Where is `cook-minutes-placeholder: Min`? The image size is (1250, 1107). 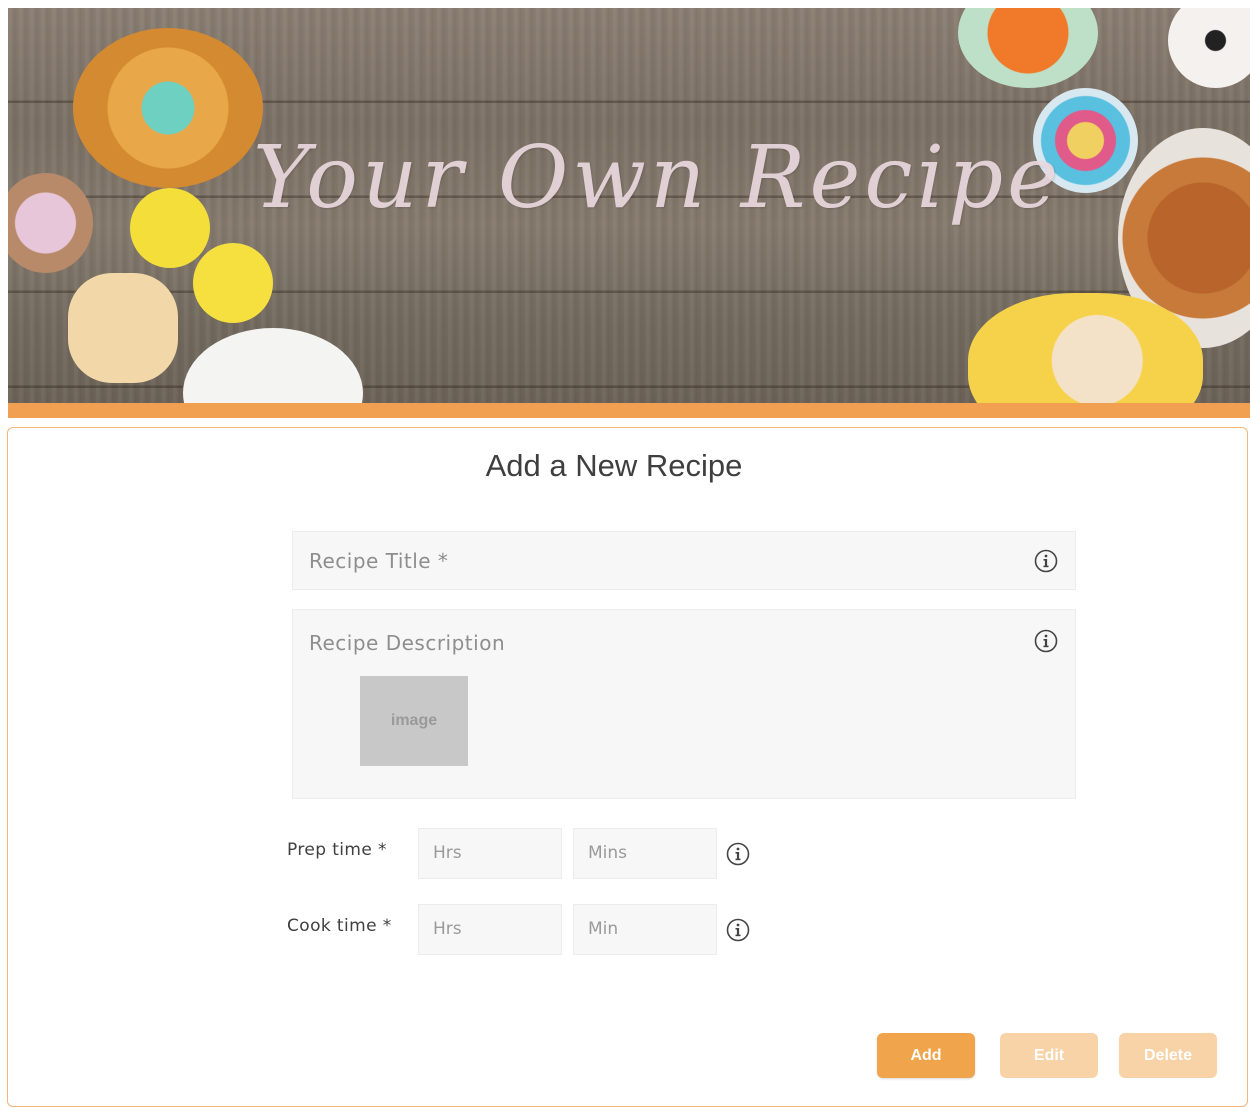
cook-minutes-placeholder: Min is located at coordinates (603, 929).